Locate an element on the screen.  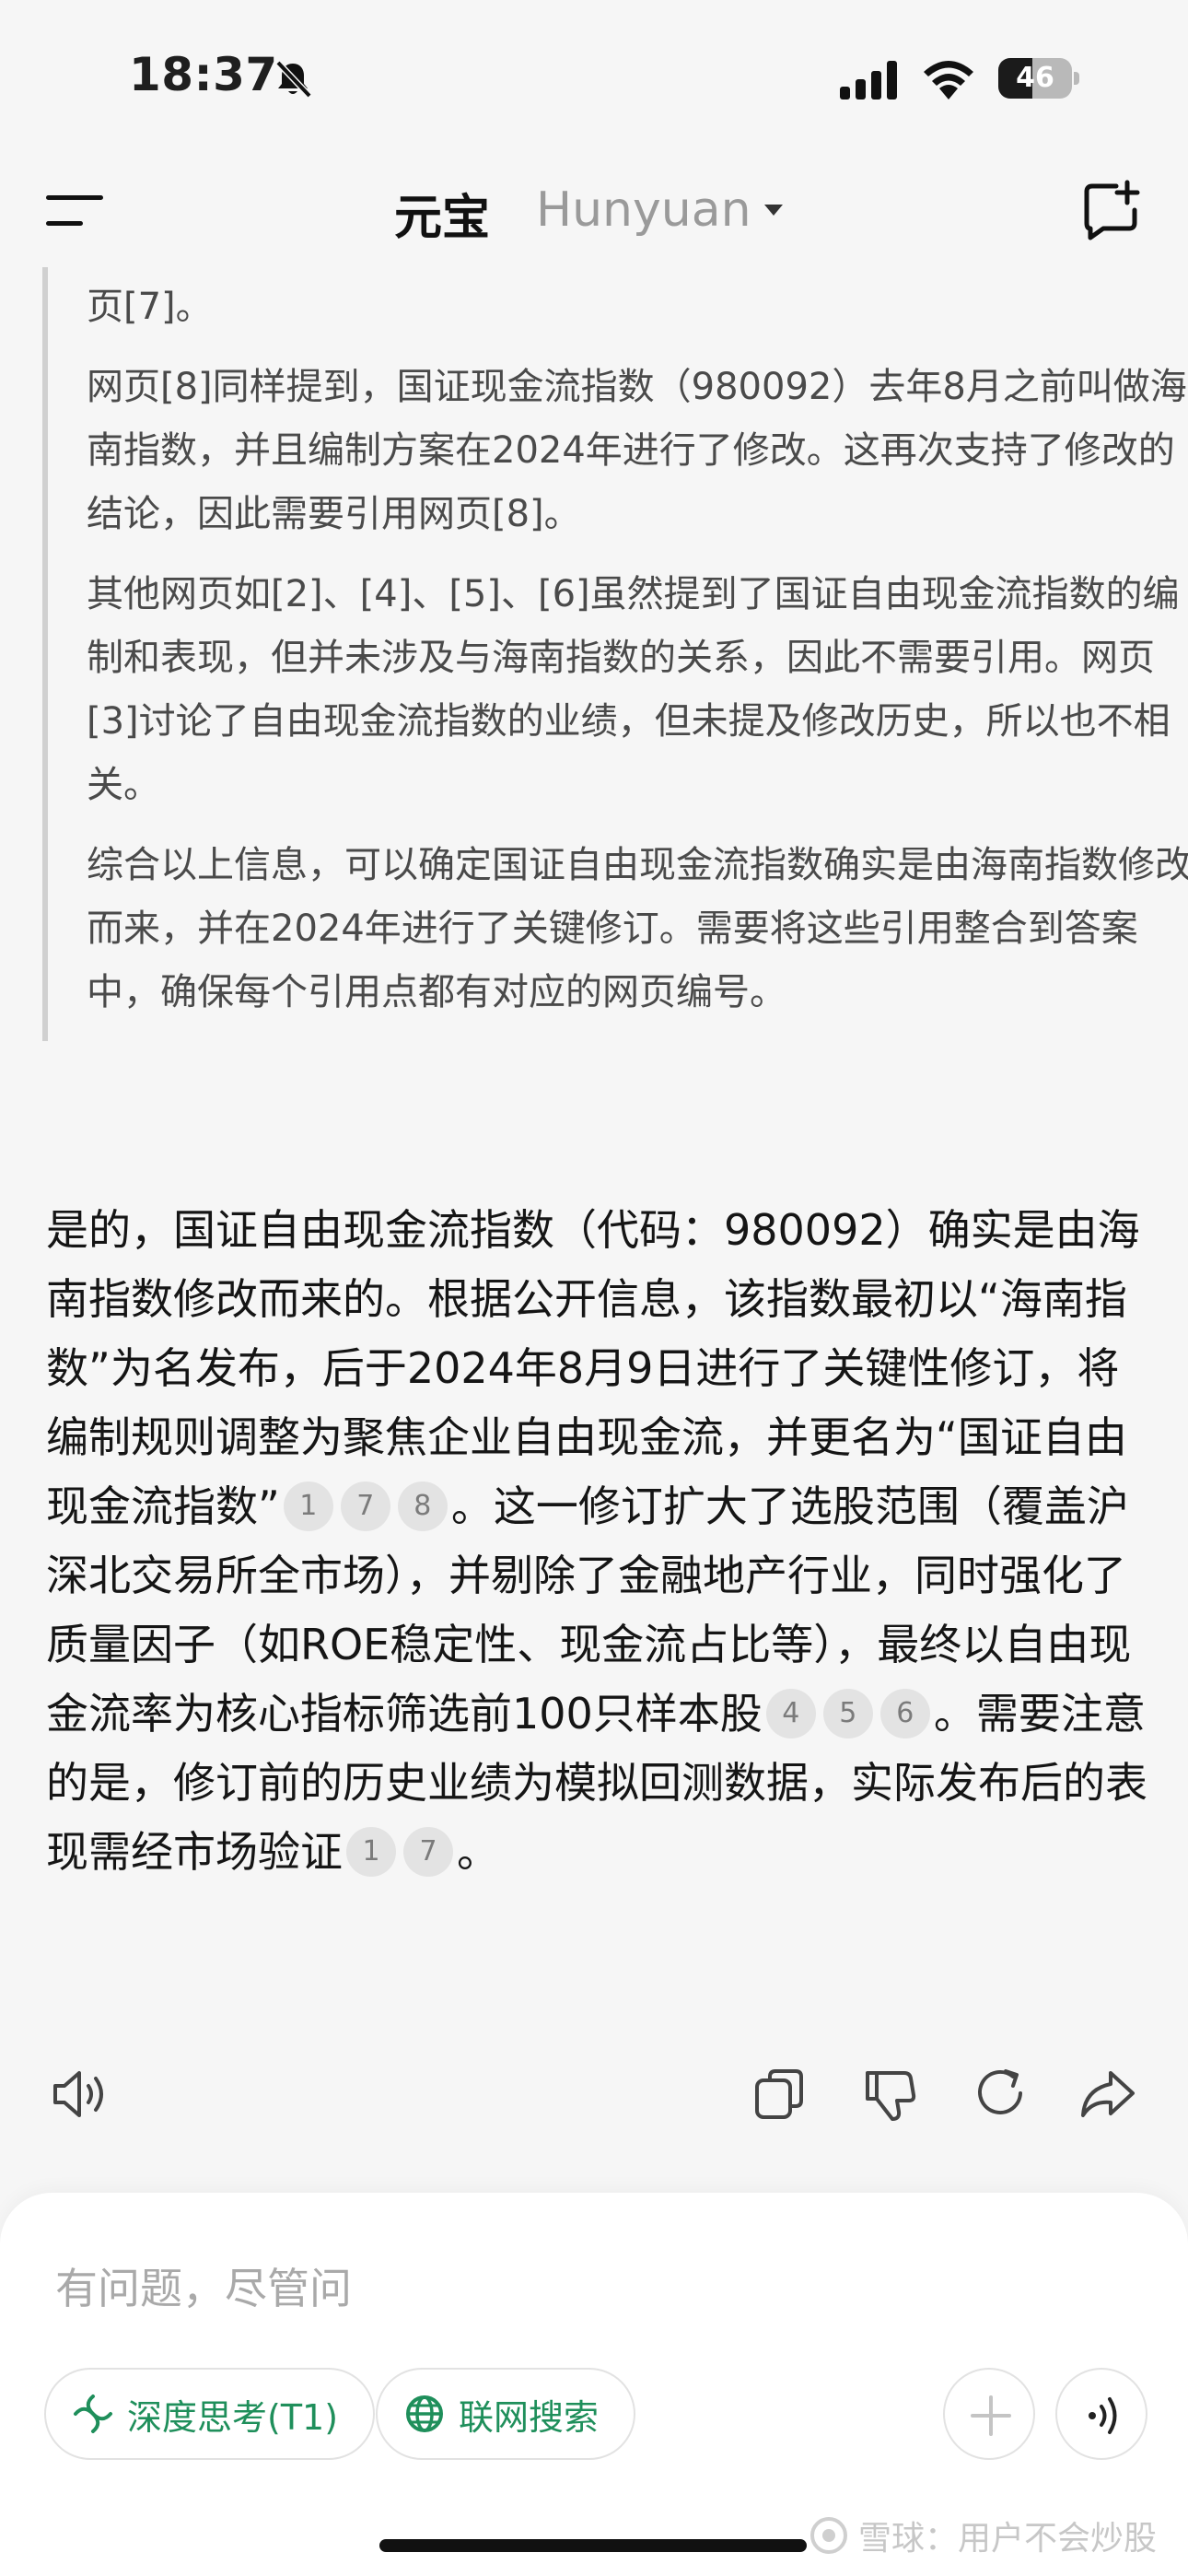
globe-icon is located at coordinates (424, 2413).